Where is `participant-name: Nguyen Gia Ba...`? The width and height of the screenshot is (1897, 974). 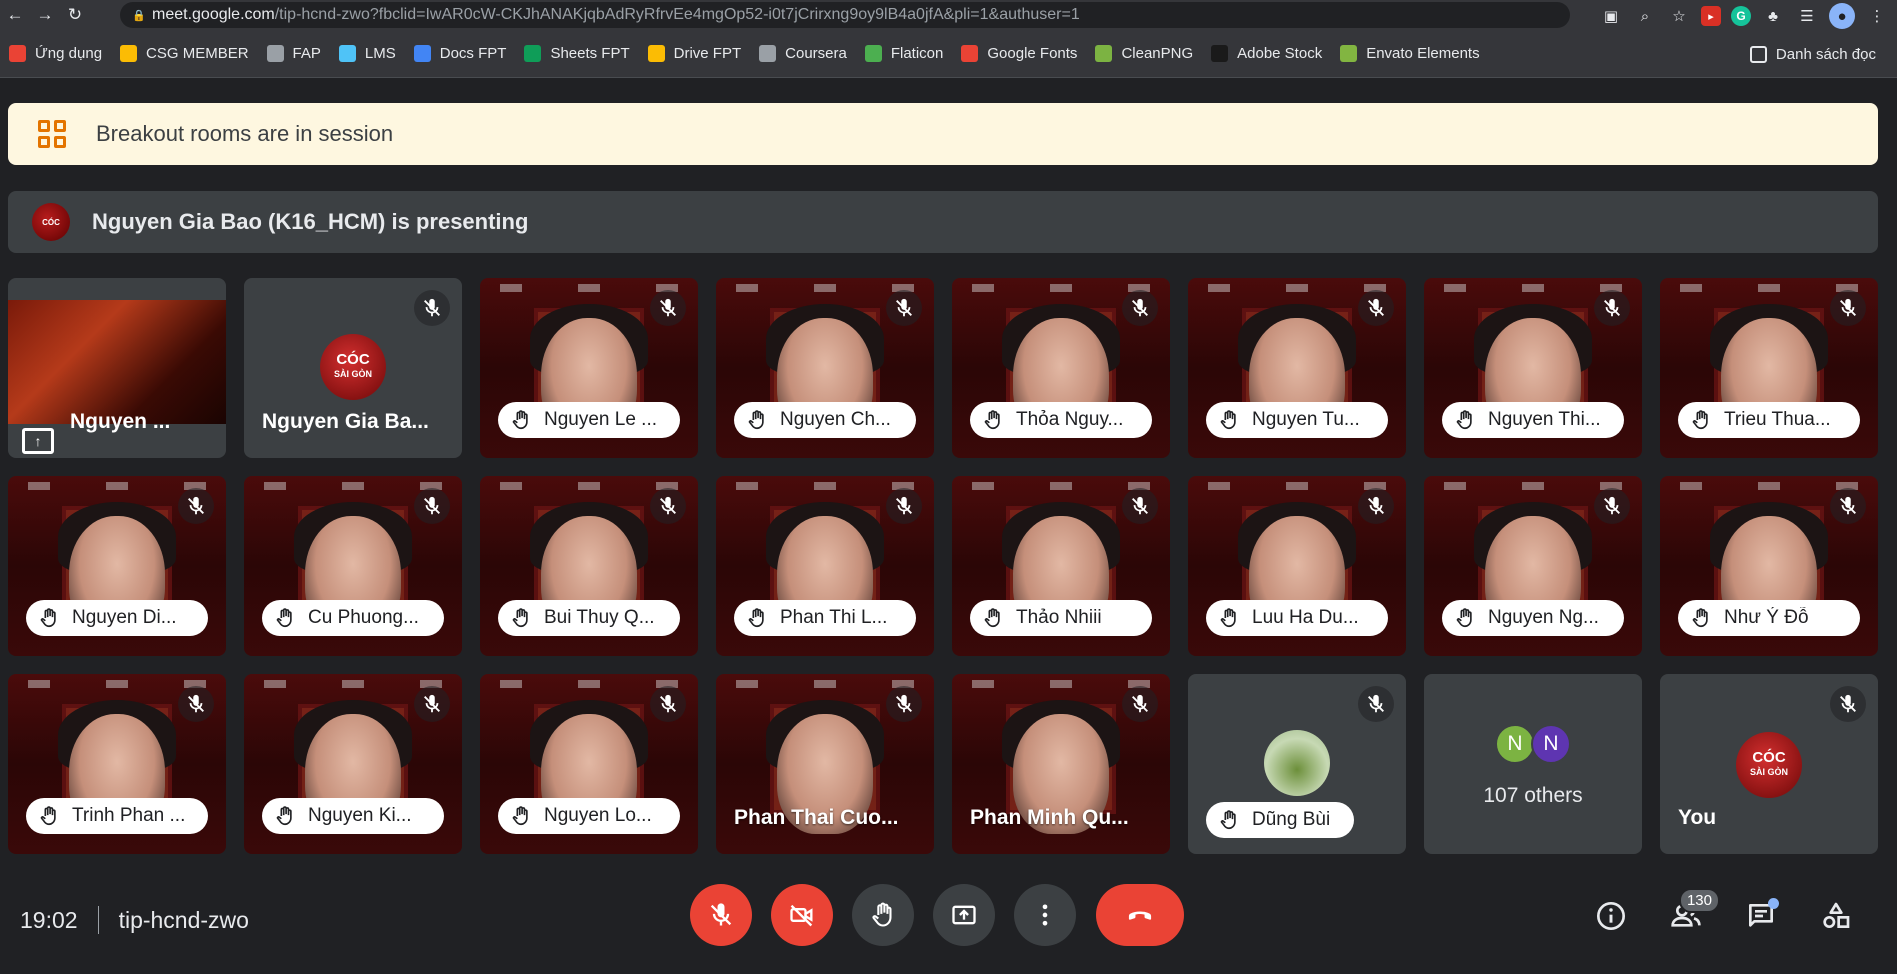 participant-name: Nguyen Gia Ba... is located at coordinates (345, 421).